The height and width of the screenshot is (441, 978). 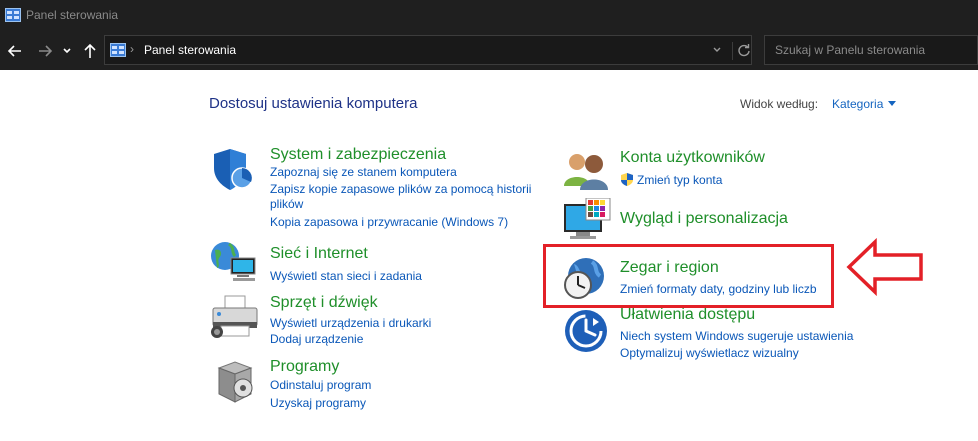 What do you see at coordinates (324, 303) in the screenshot?
I see `category-title-hardware-sound: Sprzęt i dźwięk` at bounding box center [324, 303].